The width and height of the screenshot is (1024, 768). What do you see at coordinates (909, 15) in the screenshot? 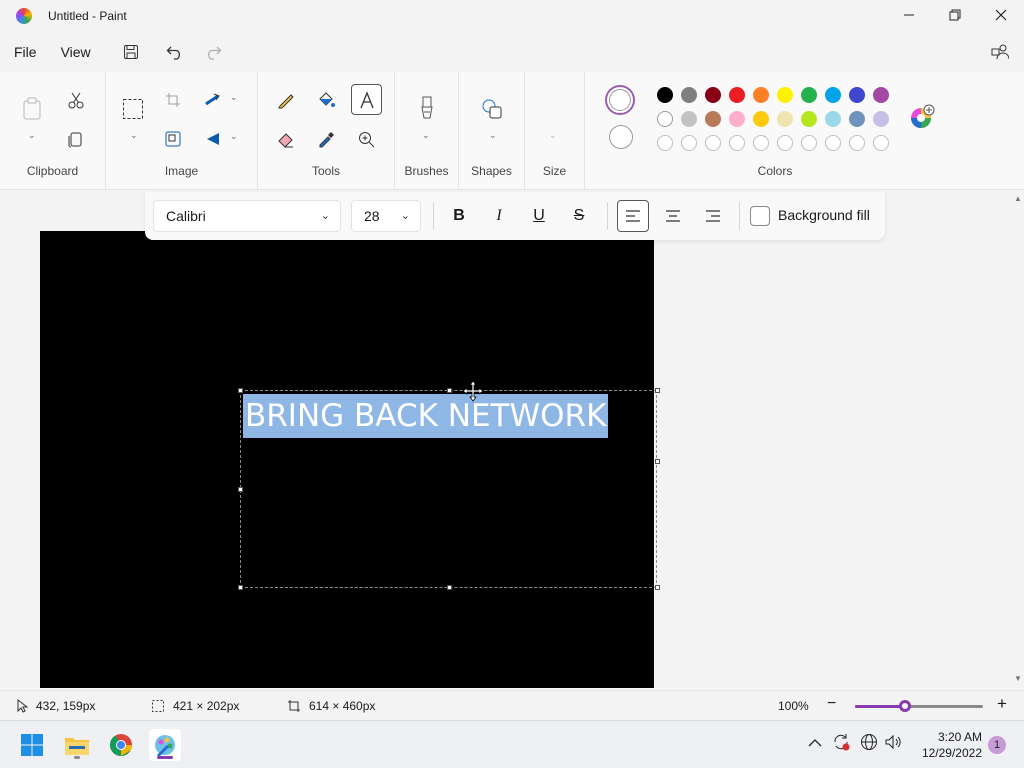
I see `minimize-button` at bounding box center [909, 15].